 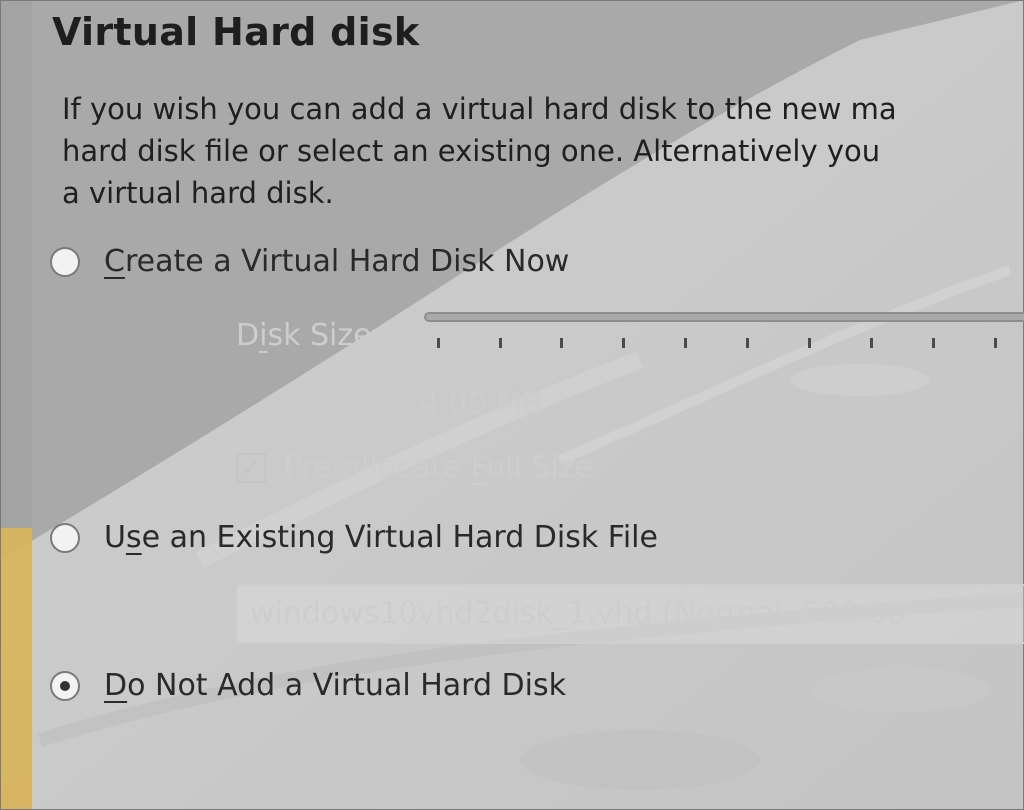 I want to click on disk-size-slider, so click(x=724, y=317).